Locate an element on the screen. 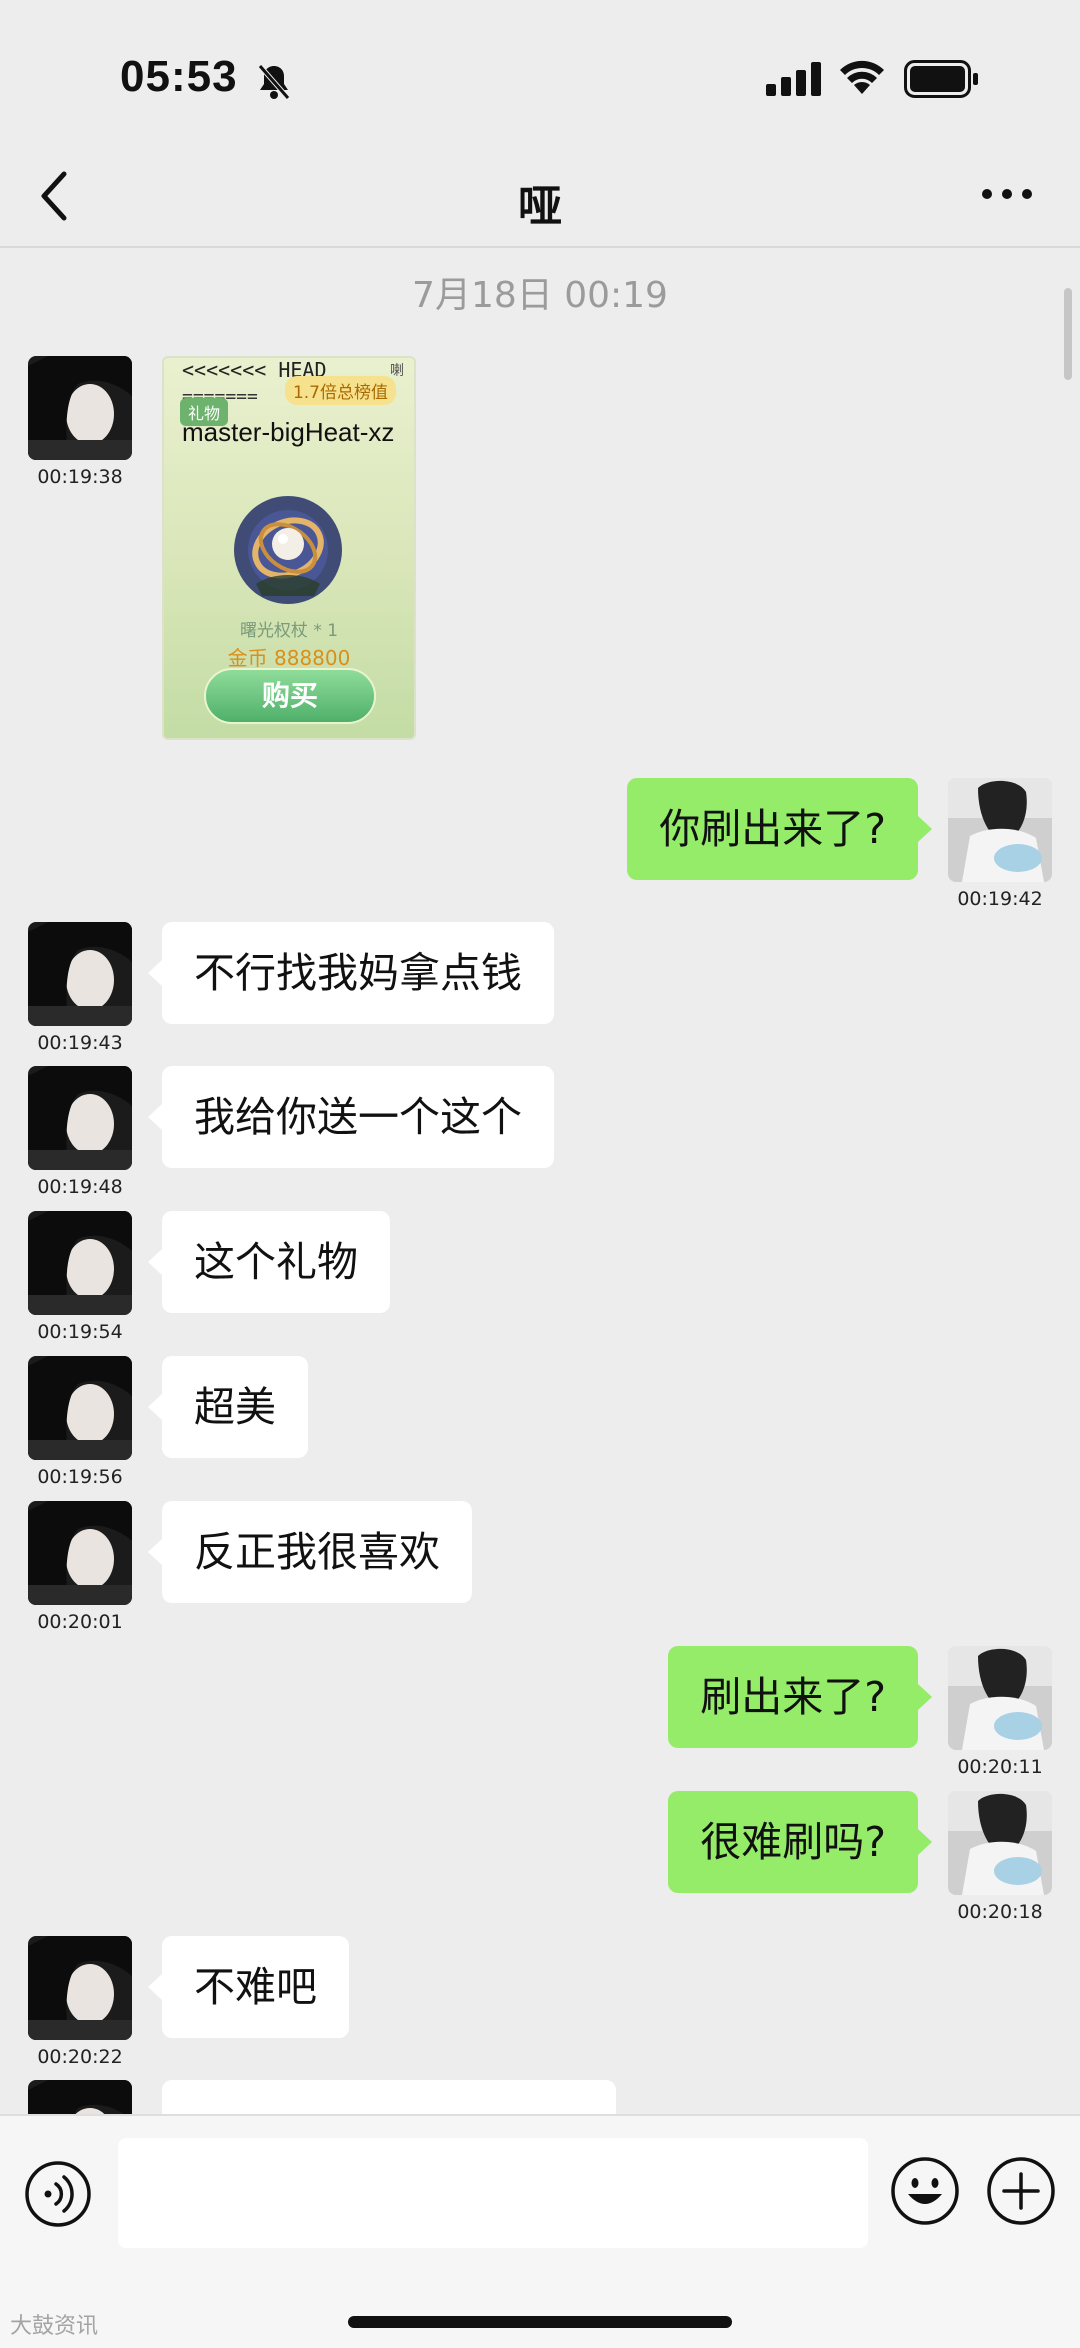 The height and width of the screenshot is (2348, 1080). received-bubble: 不难吧 is located at coordinates (248, 1987).